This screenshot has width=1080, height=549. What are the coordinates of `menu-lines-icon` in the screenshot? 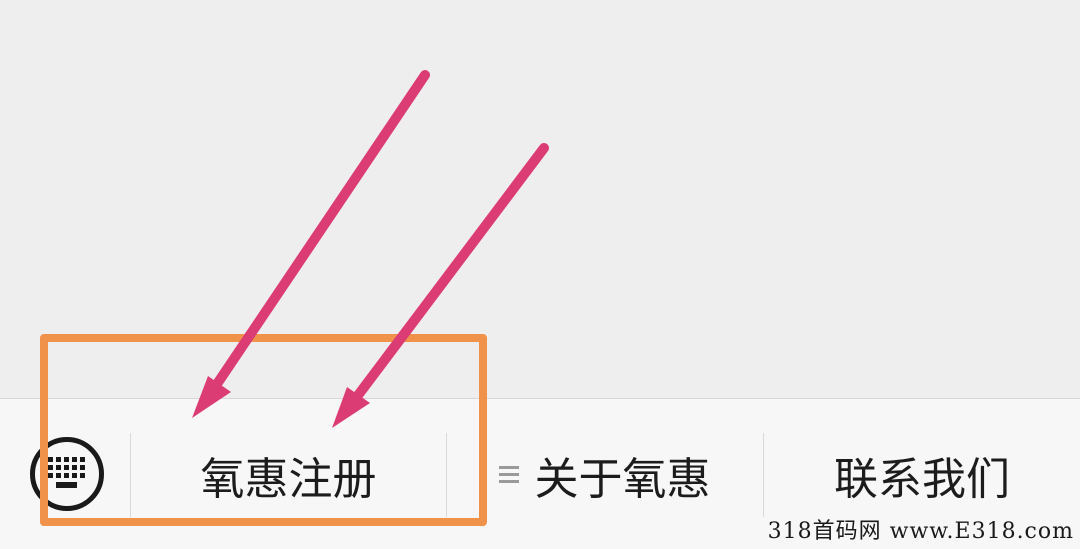 It's located at (508, 475).